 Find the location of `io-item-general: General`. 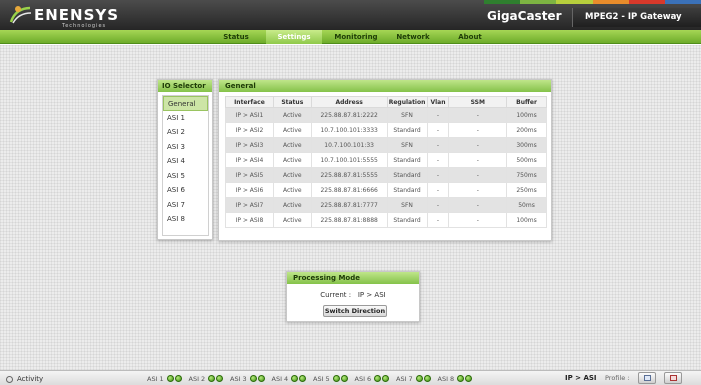

io-item-general: General is located at coordinates (185, 103).